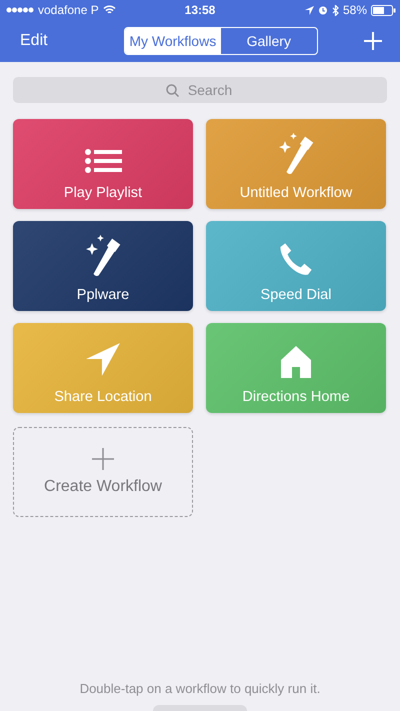 The width and height of the screenshot is (400, 711). What do you see at coordinates (200, 10) in the screenshot?
I see `clock-time: 13:58` at bounding box center [200, 10].